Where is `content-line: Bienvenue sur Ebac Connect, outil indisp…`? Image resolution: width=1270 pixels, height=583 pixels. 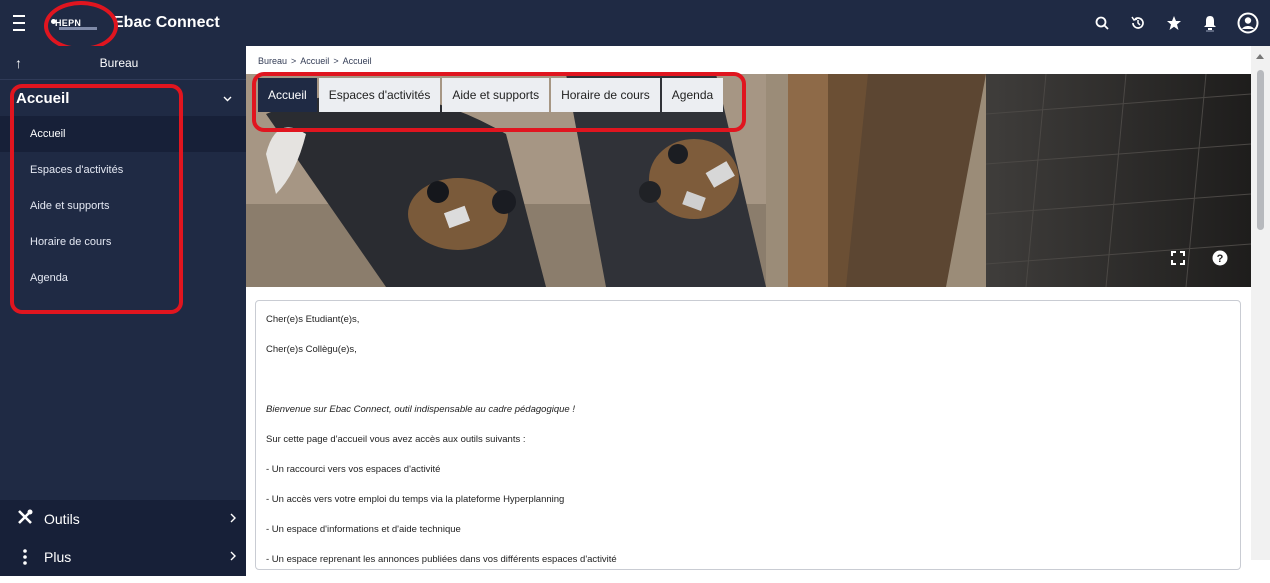 content-line: Bienvenue sur Ebac Connect, outil indisp… is located at coordinates (420, 409).